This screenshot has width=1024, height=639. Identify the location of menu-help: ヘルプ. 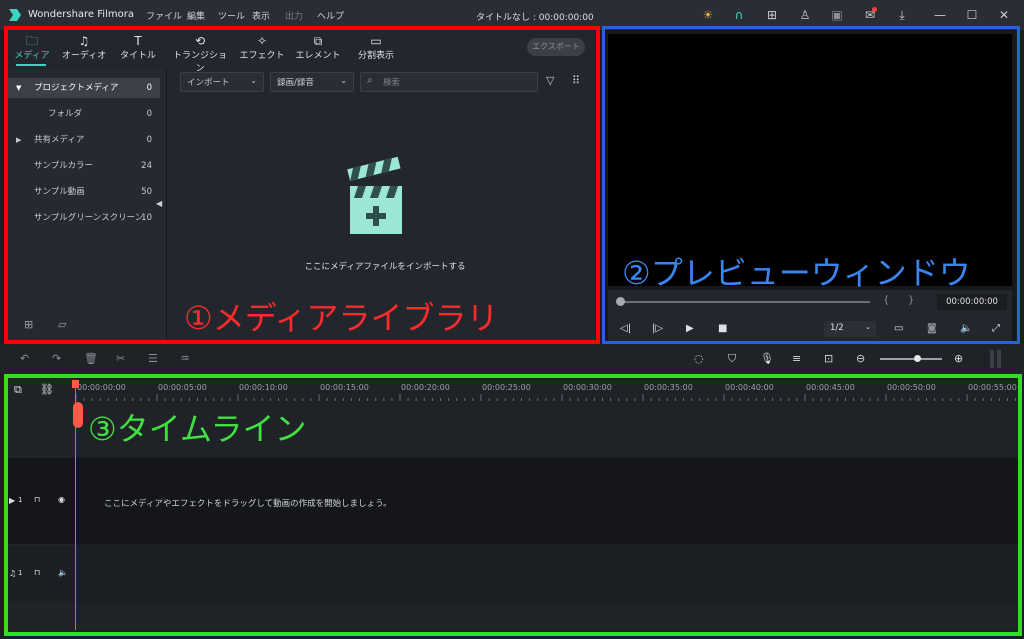
(330, 15).